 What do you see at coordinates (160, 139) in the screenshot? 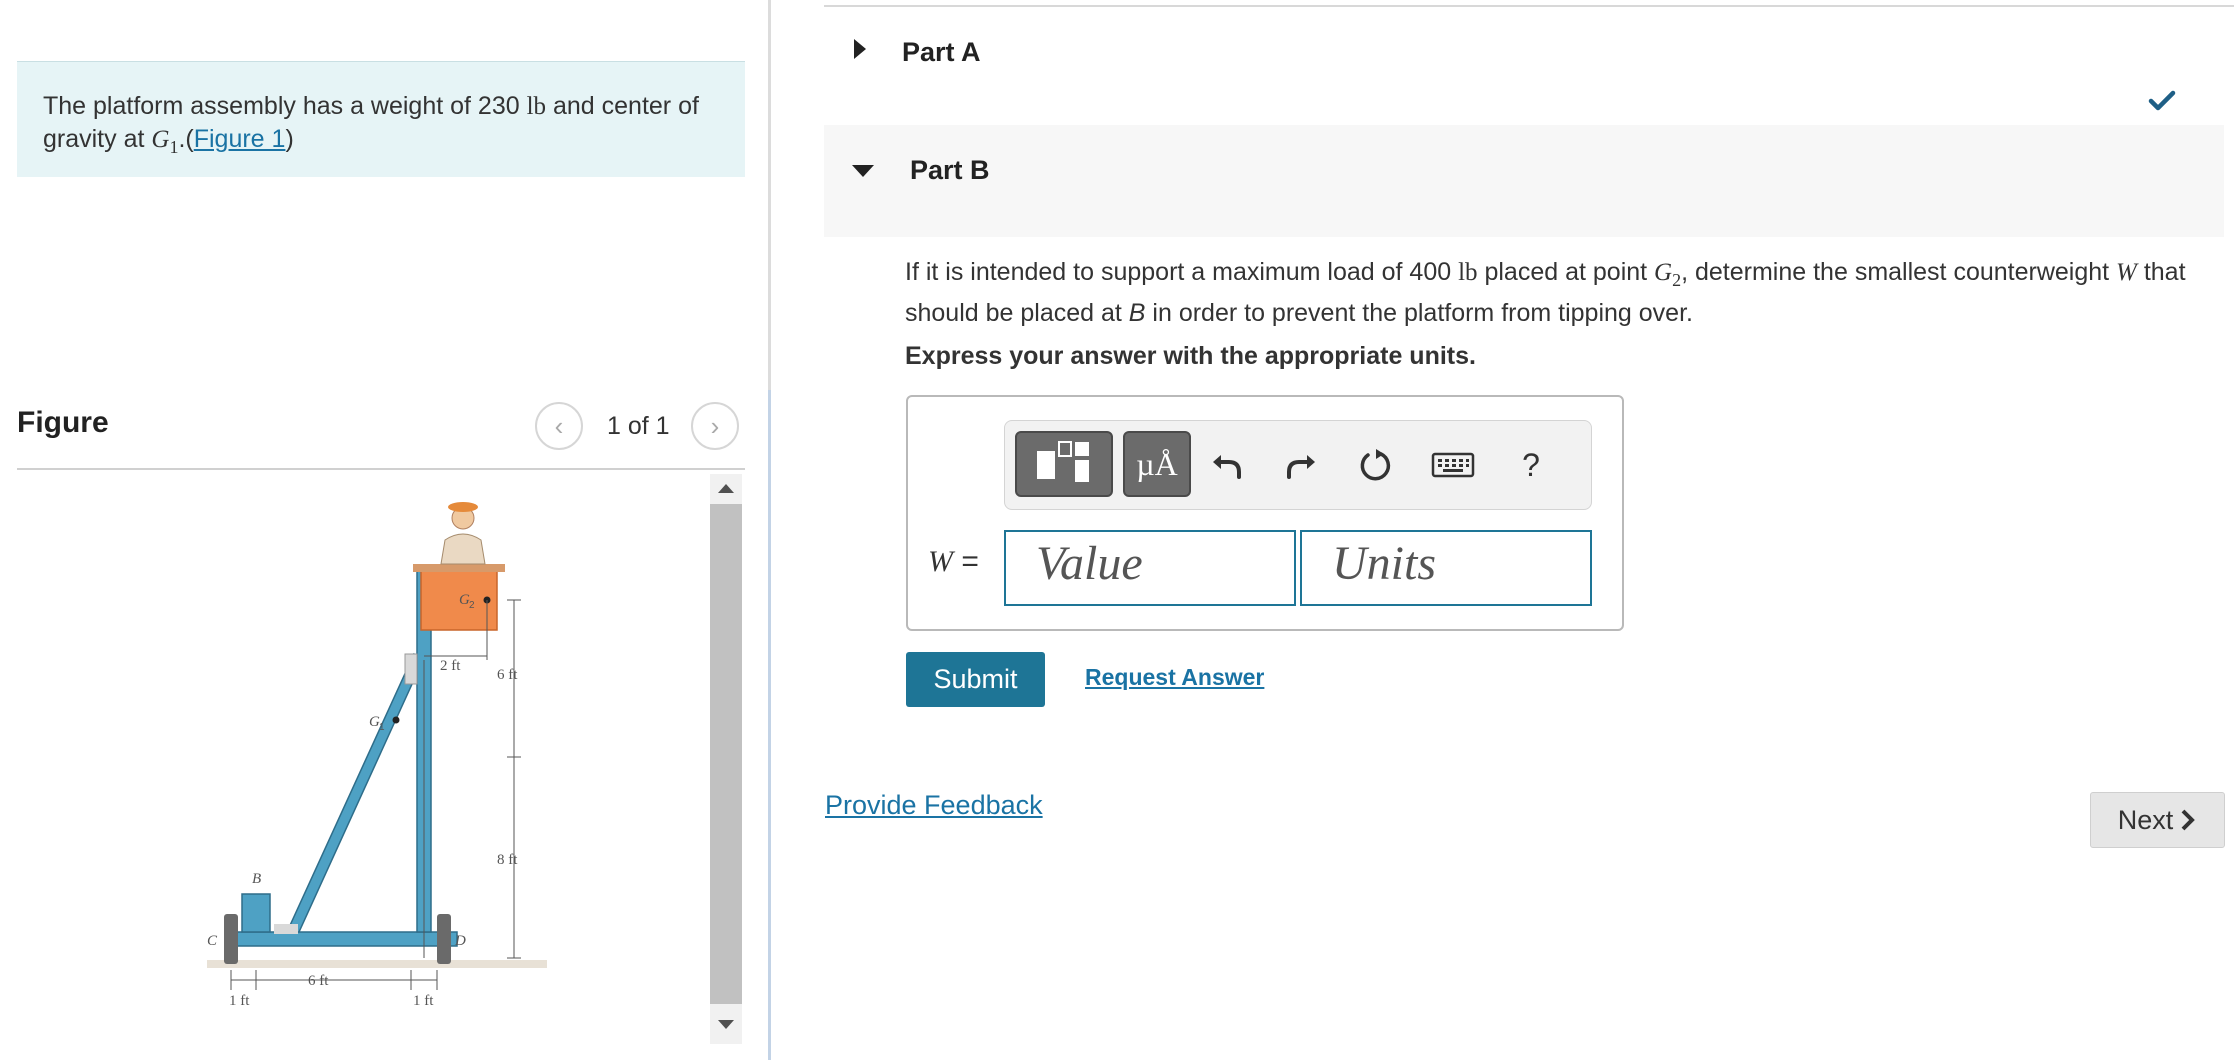
I see `g-symbol: G` at bounding box center [160, 139].